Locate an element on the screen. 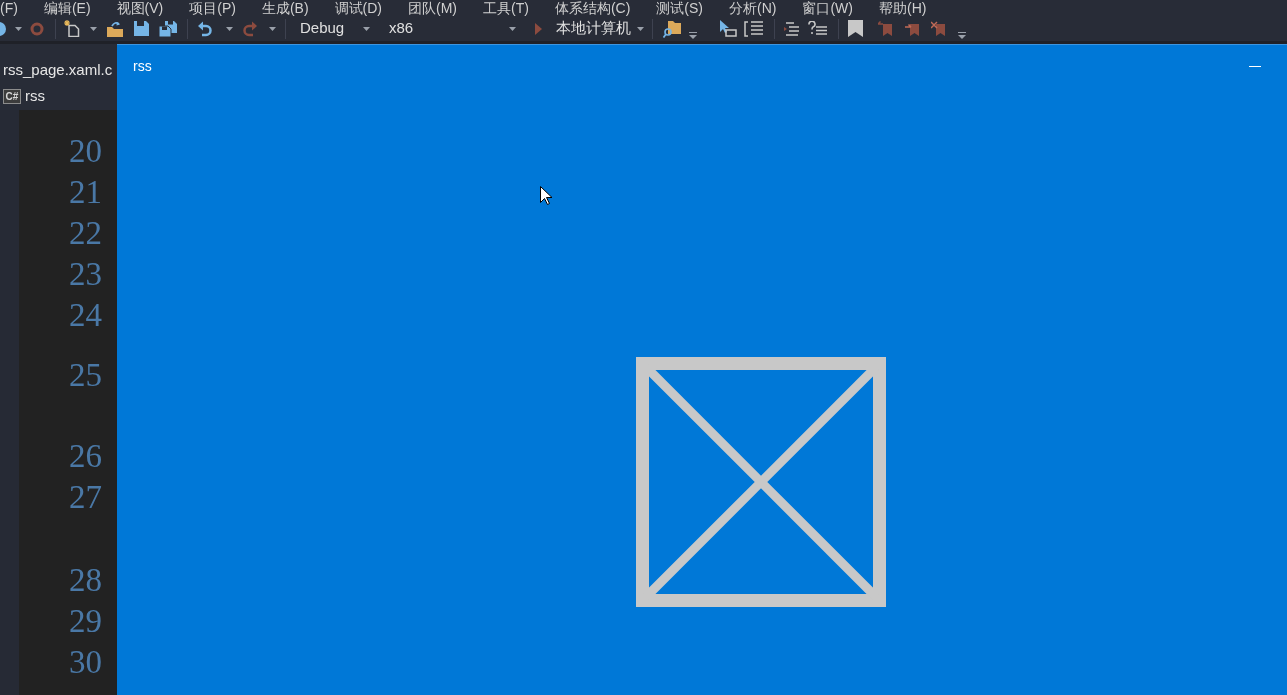  find-in-folder-icon is located at coordinates (672, 28).